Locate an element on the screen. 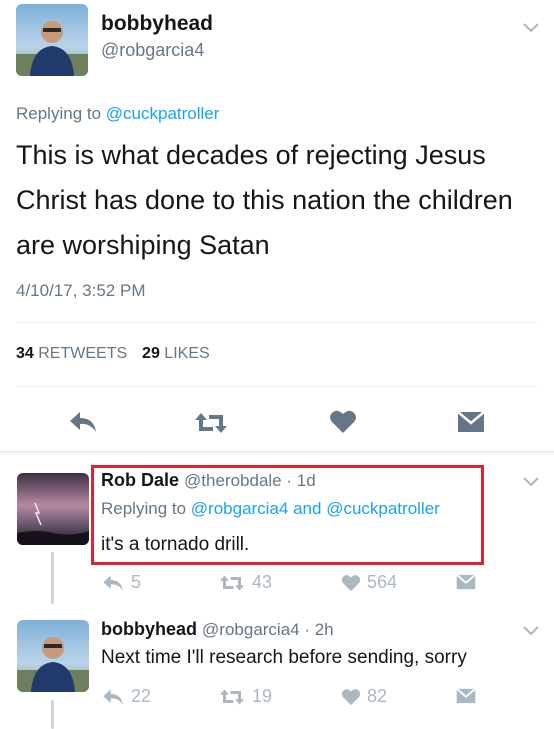 Image resolution: width=554 pixels, height=729 pixels. highlight-box is located at coordinates (287, 515).